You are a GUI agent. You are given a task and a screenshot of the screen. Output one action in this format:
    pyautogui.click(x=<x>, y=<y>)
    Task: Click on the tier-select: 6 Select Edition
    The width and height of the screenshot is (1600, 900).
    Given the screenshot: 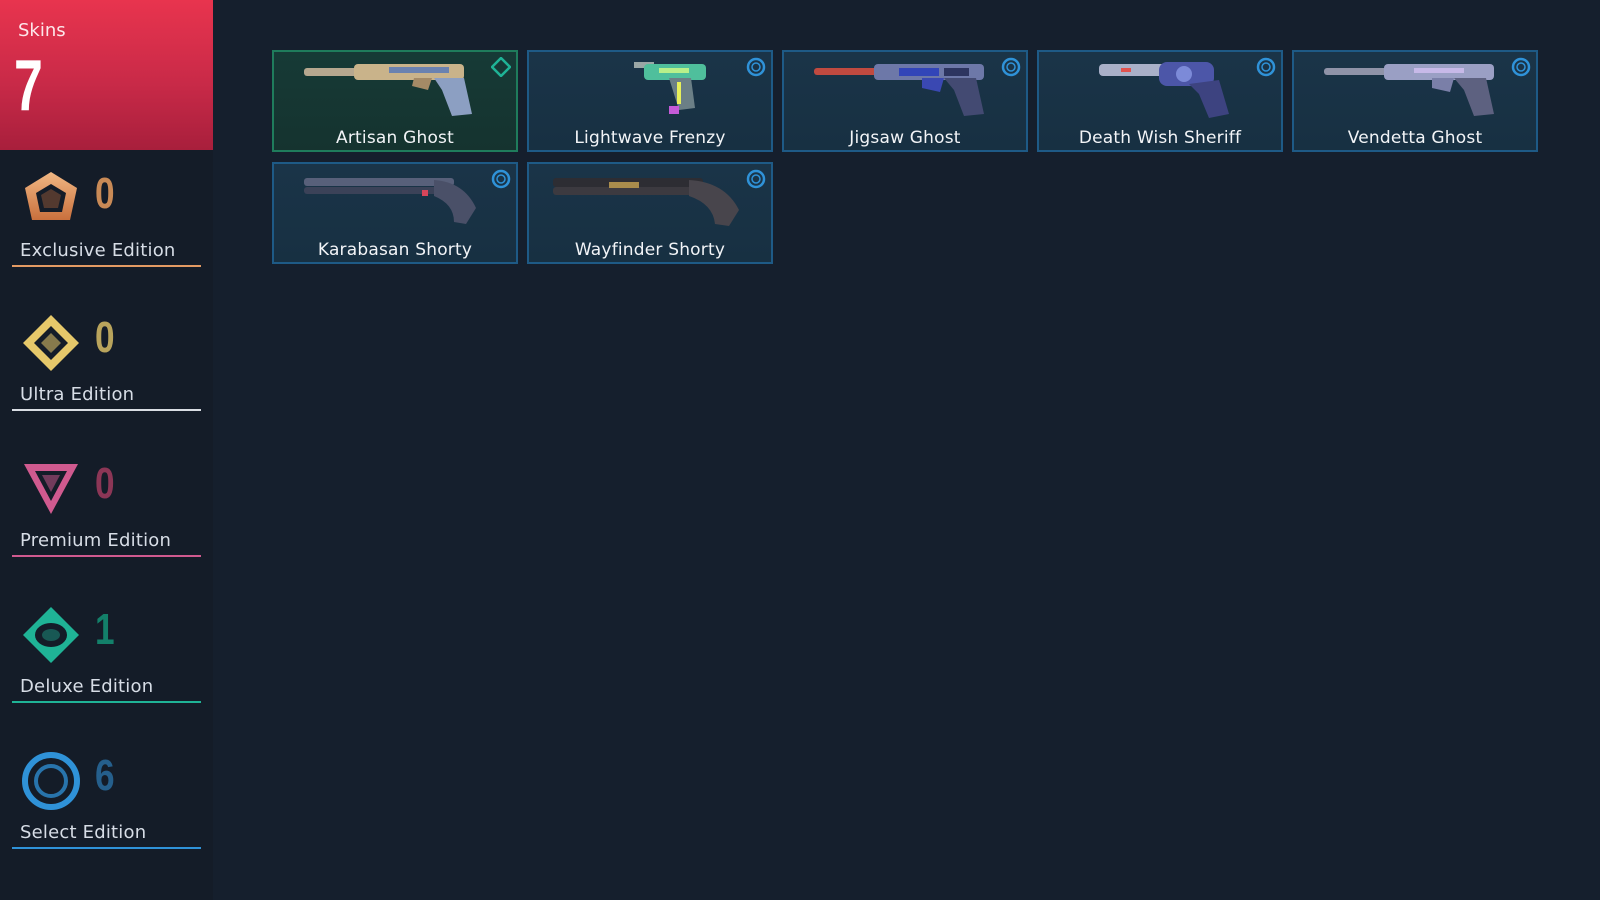 What is the action you would take?
    pyautogui.click(x=106, y=810)
    